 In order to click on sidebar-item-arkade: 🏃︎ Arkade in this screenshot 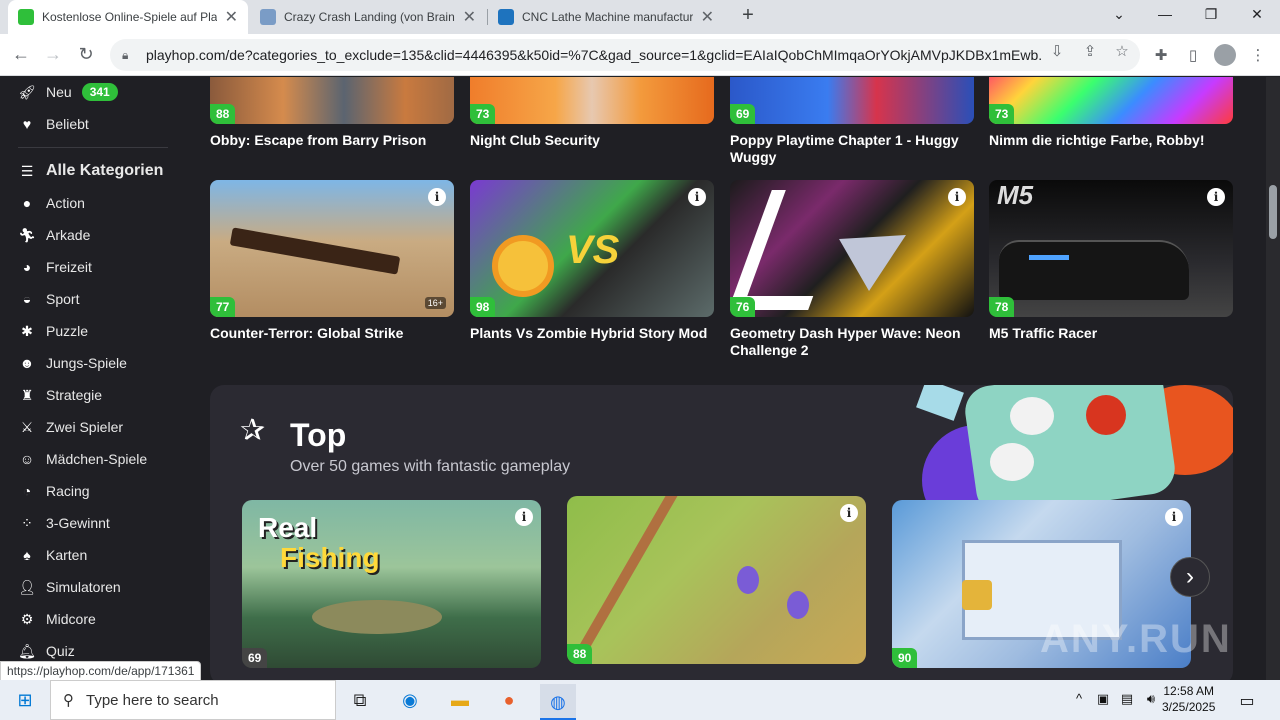, I will do `click(54, 235)`.